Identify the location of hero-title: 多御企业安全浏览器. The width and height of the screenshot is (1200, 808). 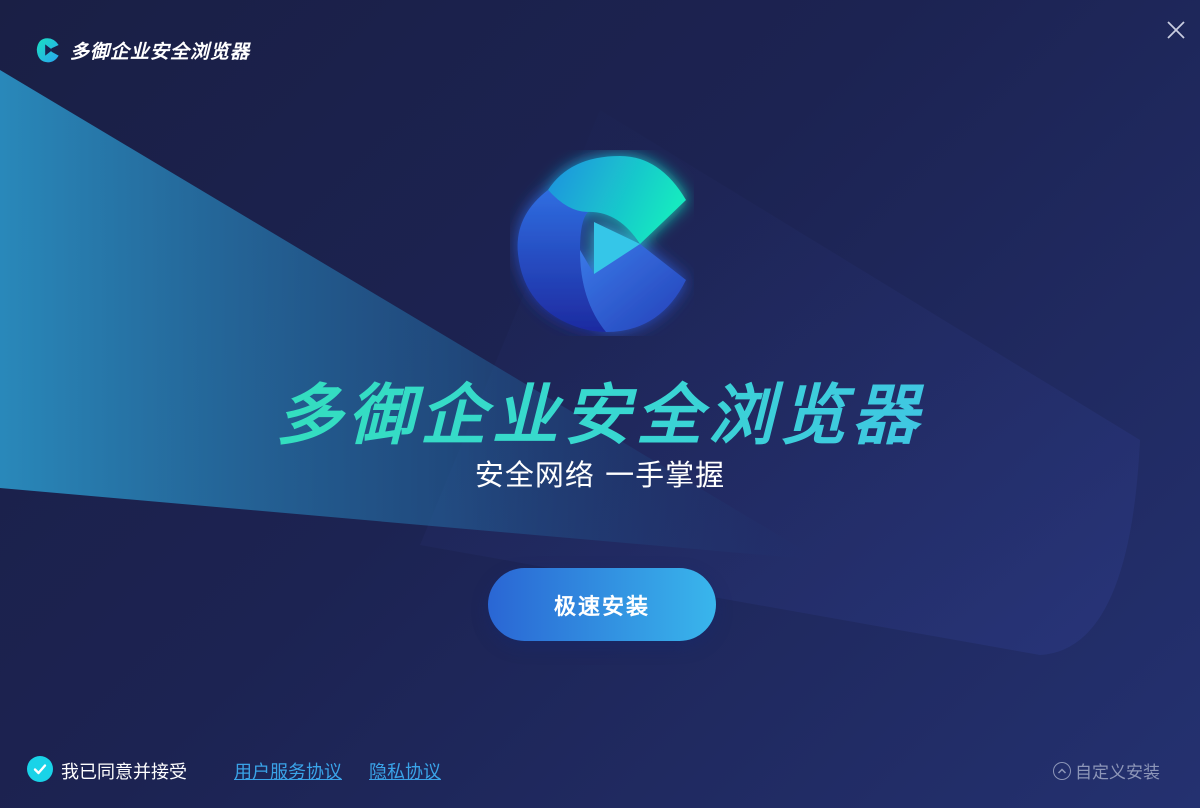
(600, 410).